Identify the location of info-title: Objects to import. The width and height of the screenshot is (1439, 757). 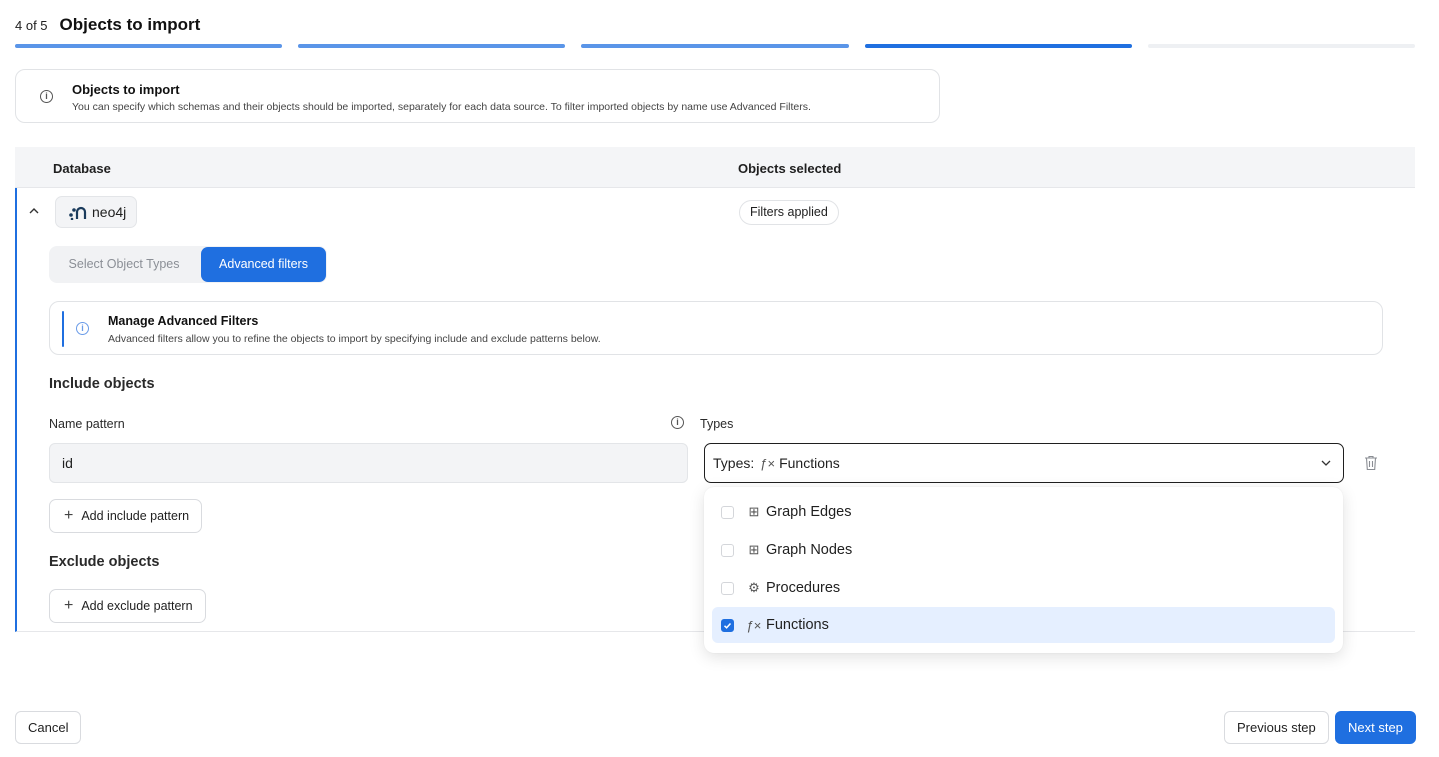
(126, 89).